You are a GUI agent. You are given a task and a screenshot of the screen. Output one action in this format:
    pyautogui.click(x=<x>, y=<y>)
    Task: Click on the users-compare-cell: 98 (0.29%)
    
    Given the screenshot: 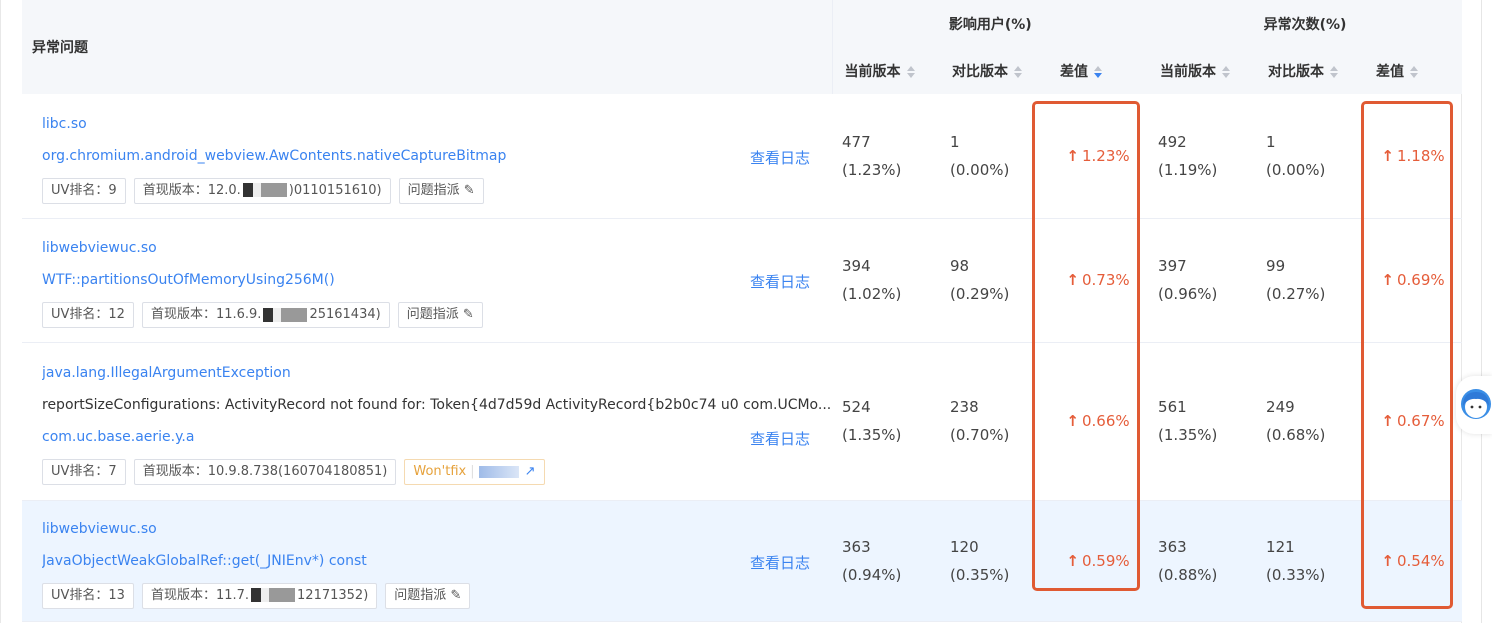 What is the action you would take?
    pyautogui.click(x=994, y=280)
    